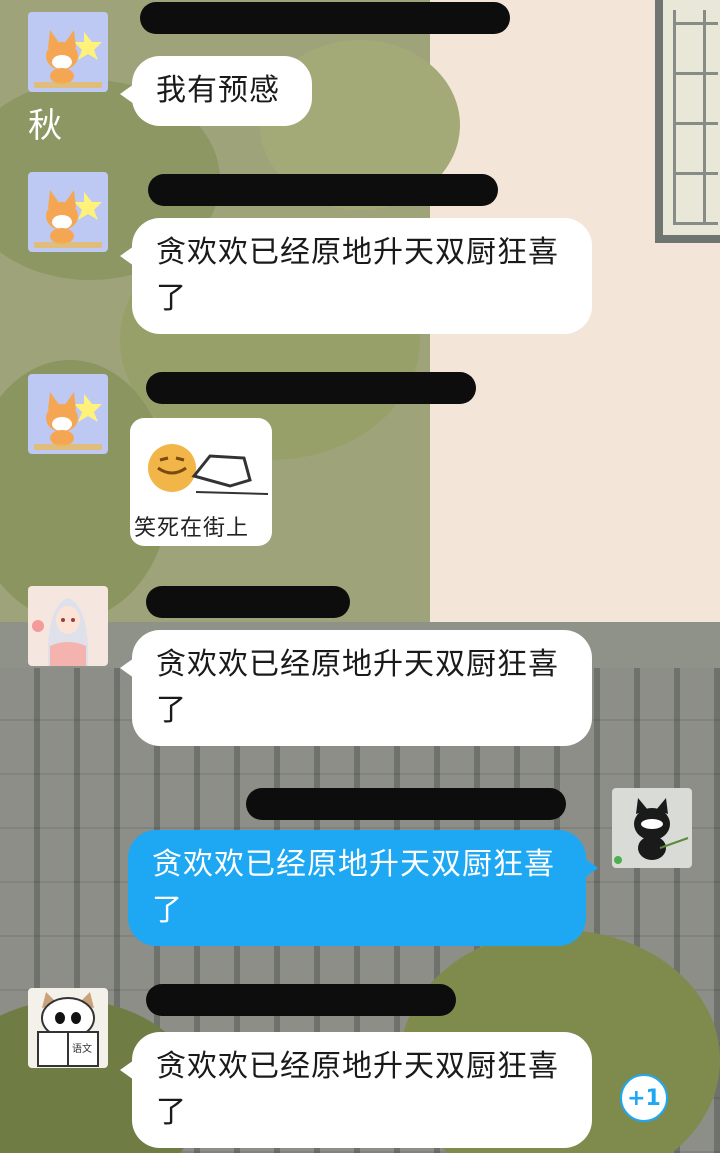 The height and width of the screenshot is (1153, 720). I want to click on black-cat-icon, so click(652, 828).